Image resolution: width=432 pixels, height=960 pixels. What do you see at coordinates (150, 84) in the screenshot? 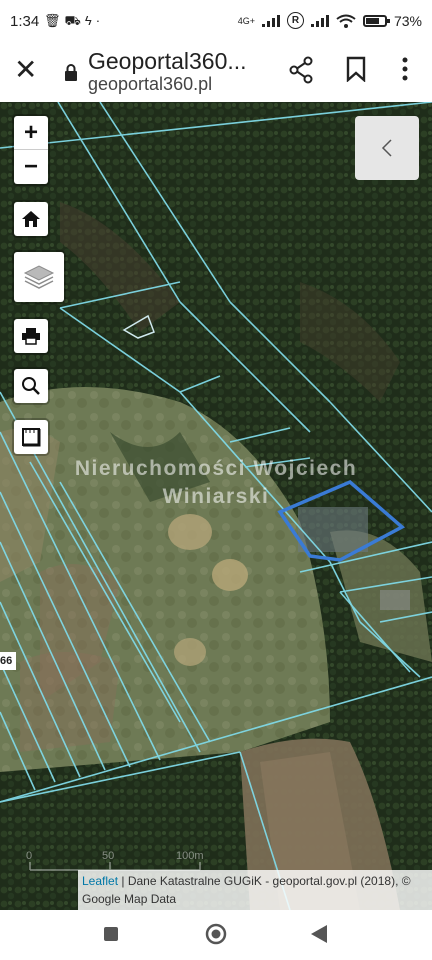
I see `page-url: geoportal360.pl` at bounding box center [150, 84].